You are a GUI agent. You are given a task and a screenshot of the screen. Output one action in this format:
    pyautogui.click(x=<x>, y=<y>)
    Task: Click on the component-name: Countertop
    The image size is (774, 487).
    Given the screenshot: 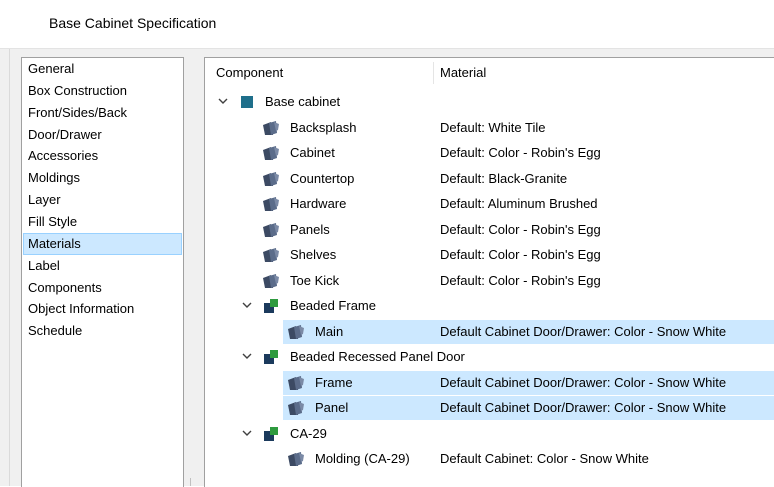 What is the action you would take?
    pyautogui.click(x=322, y=178)
    